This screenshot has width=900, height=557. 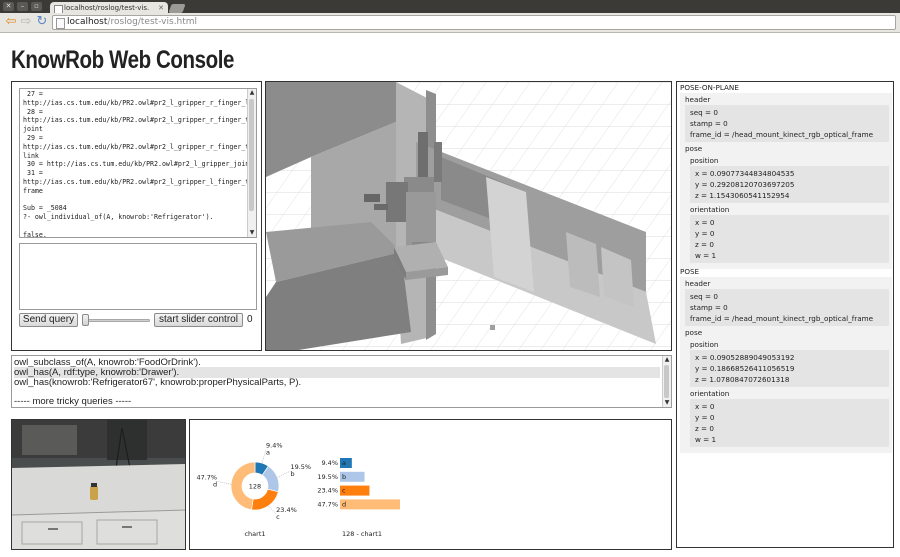 What do you see at coordinates (370, 504) in the screenshot?
I see `bar-d` at bounding box center [370, 504].